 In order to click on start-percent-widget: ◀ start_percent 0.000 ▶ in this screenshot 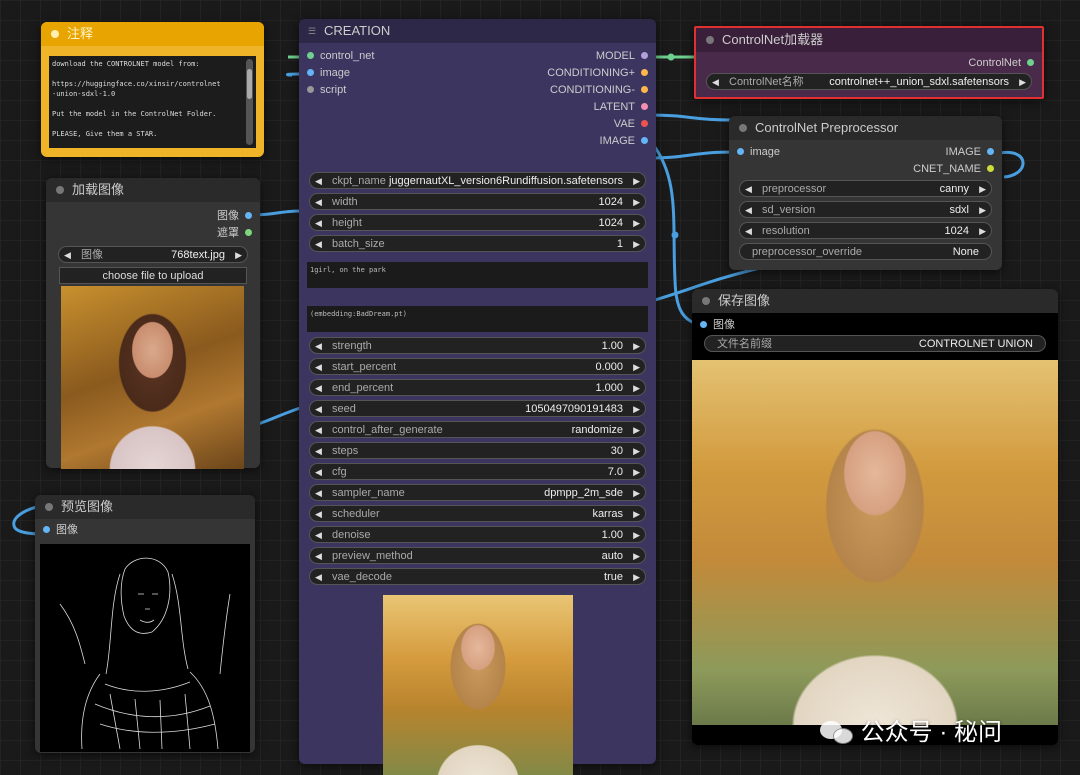, I will do `click(477, 366)`.